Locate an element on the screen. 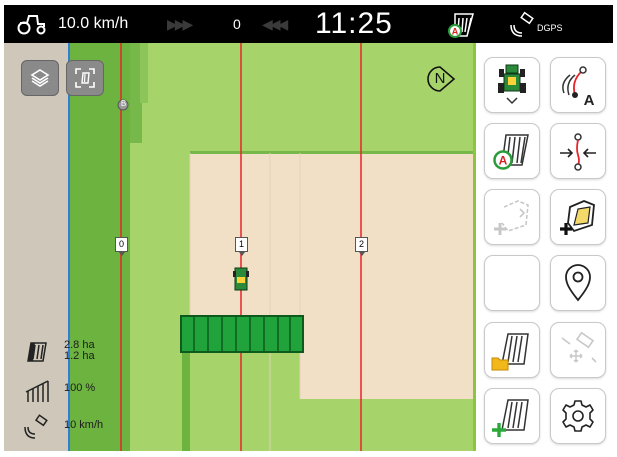 The height and width of the screenshot is (457, 617). add-field-icon is located at coordinates (510, 418).